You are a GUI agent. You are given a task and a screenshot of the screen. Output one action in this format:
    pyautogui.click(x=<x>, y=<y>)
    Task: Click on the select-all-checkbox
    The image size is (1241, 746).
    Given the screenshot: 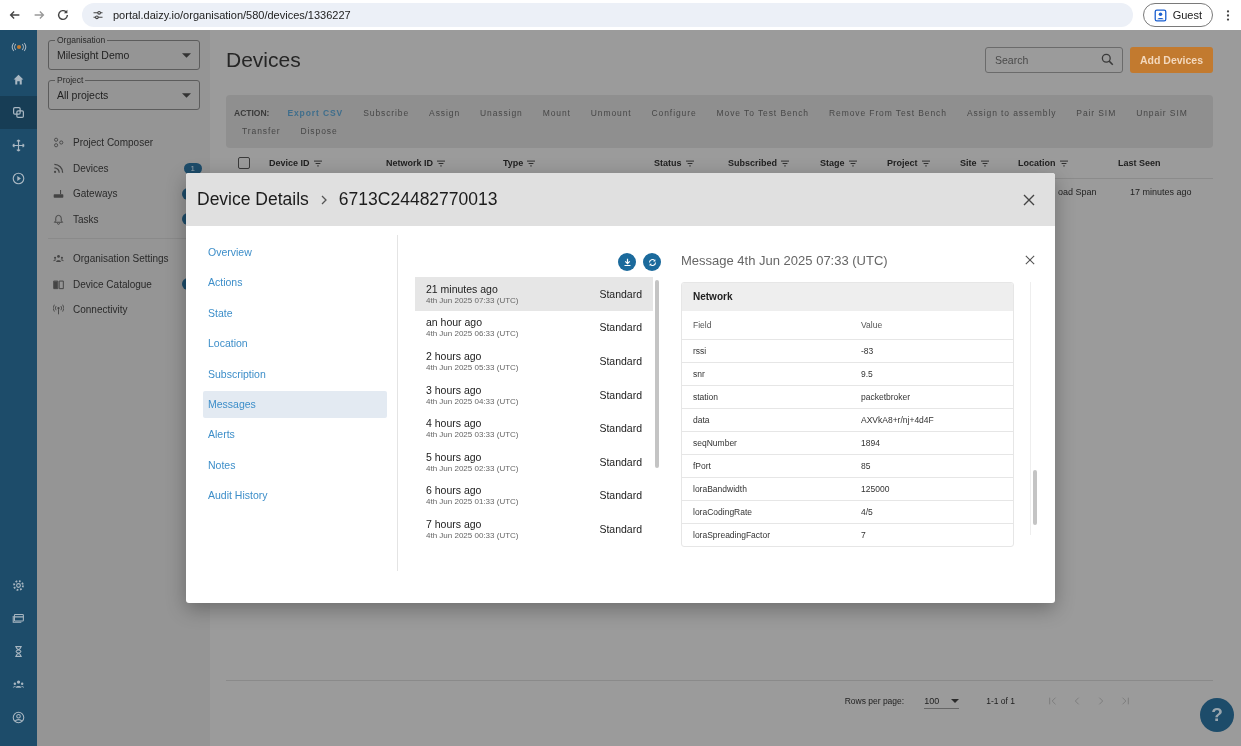 What is the action you would take?
    pyautogui.click(x=244, y=163)
    